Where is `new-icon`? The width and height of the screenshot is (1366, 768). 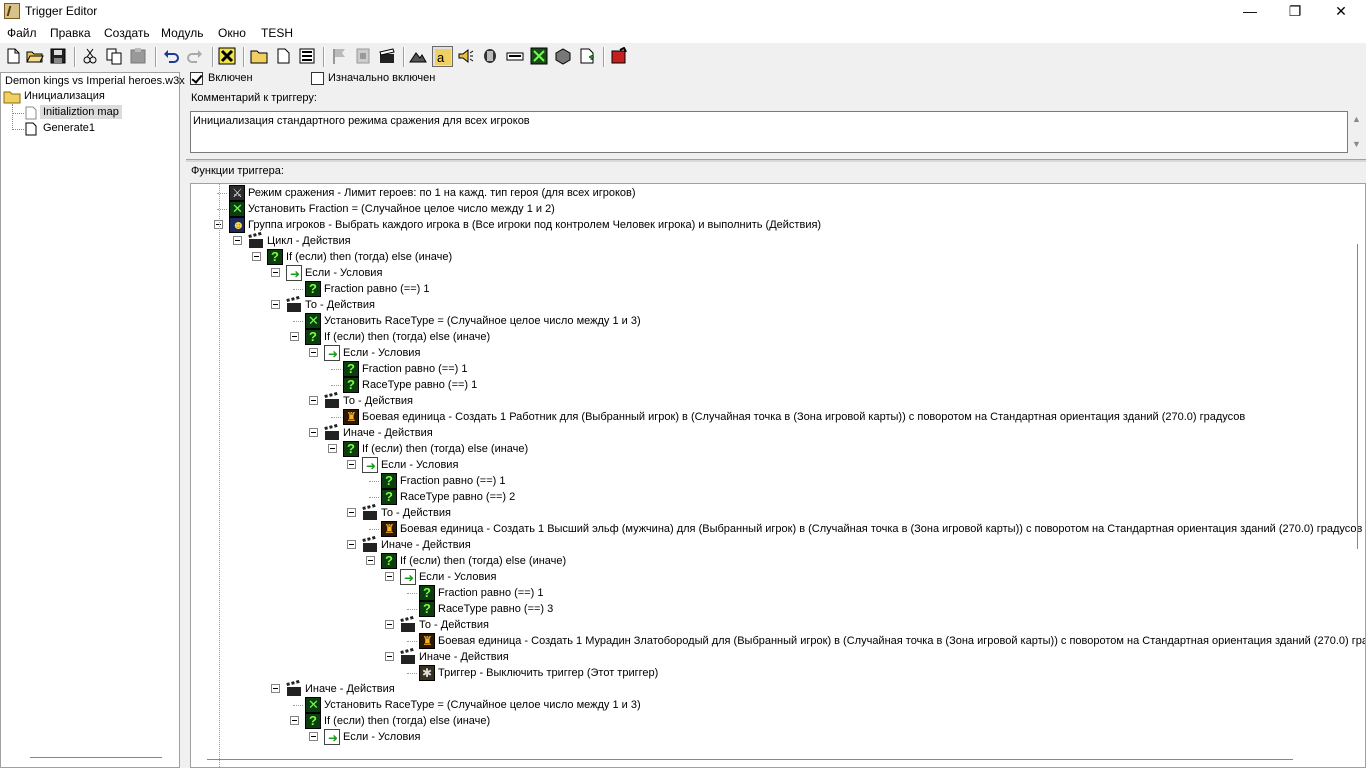 new-icon is located at coordinates (13, 56).